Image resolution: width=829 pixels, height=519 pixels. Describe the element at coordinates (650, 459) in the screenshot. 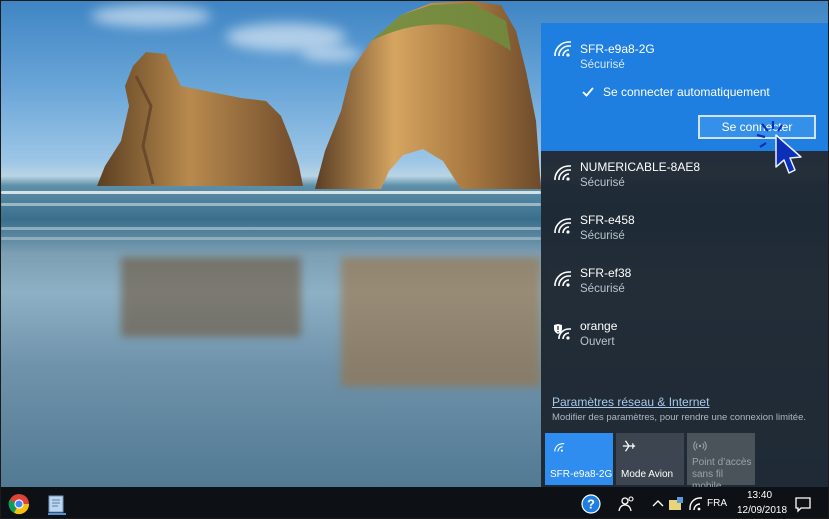

I see `airplane-mode-tile: Mode Avion` at that location.